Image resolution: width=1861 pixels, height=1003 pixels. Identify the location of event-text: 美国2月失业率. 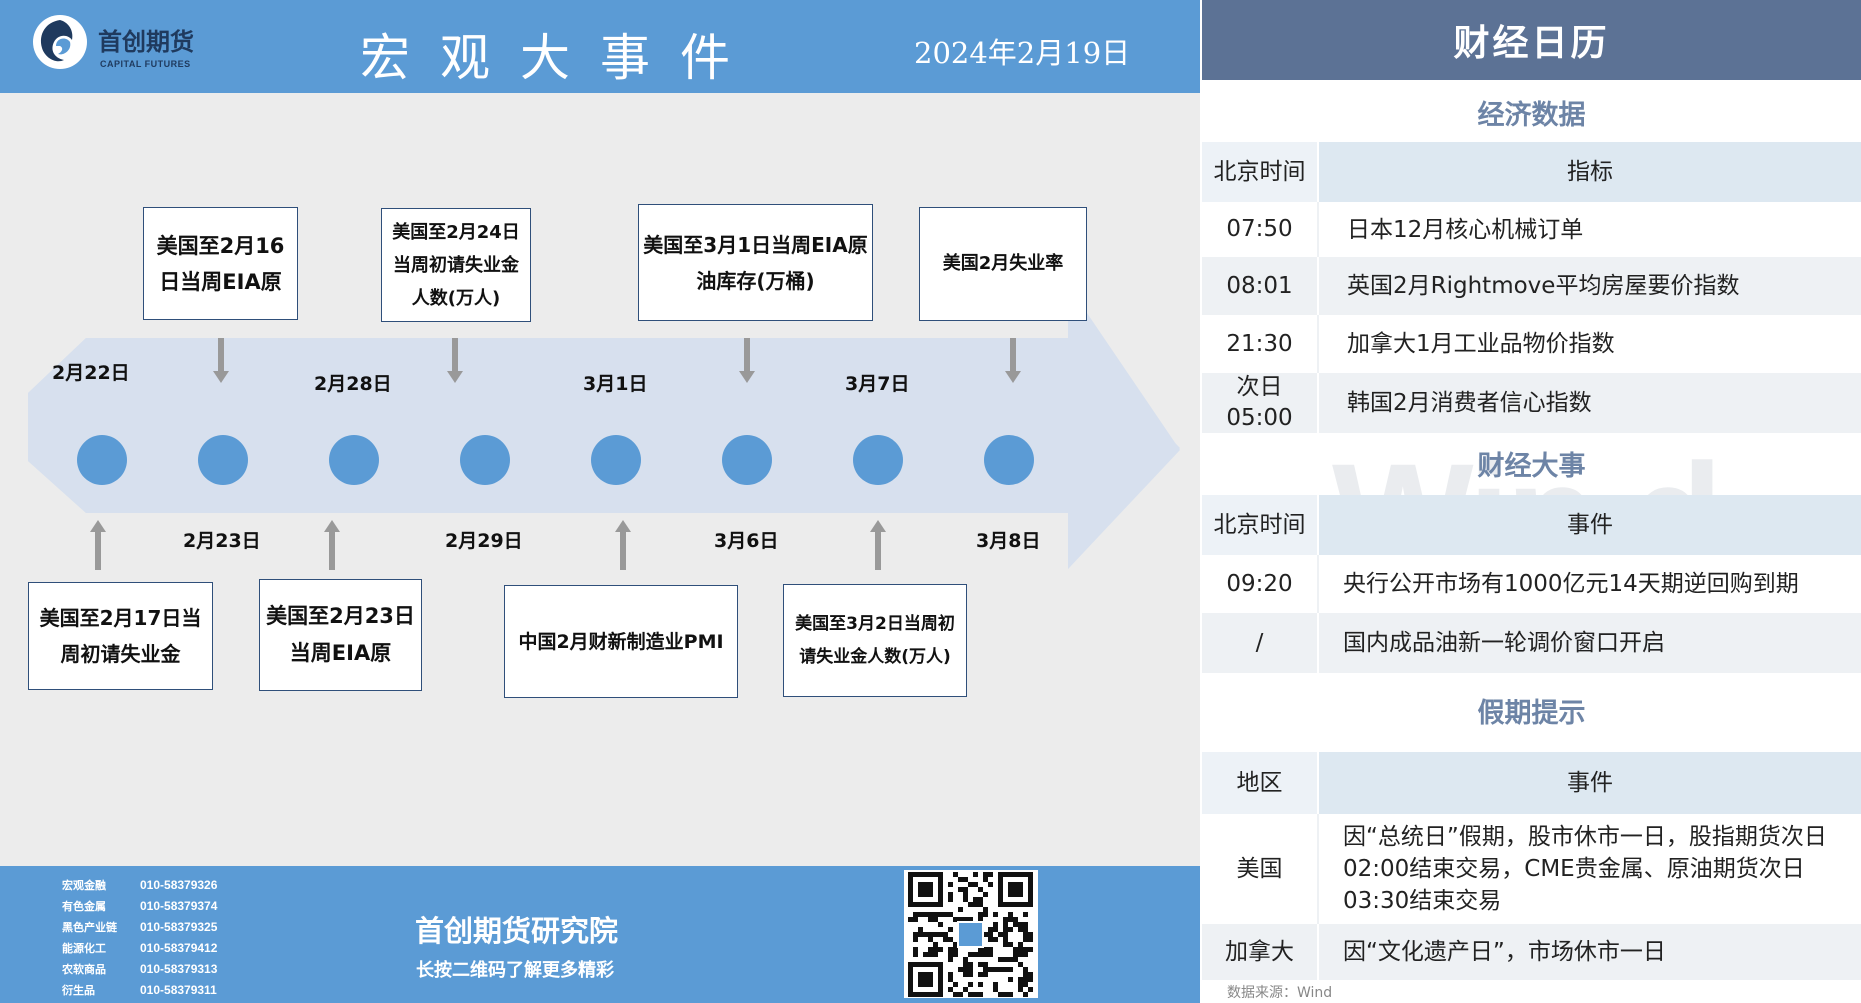
(1003, 263).